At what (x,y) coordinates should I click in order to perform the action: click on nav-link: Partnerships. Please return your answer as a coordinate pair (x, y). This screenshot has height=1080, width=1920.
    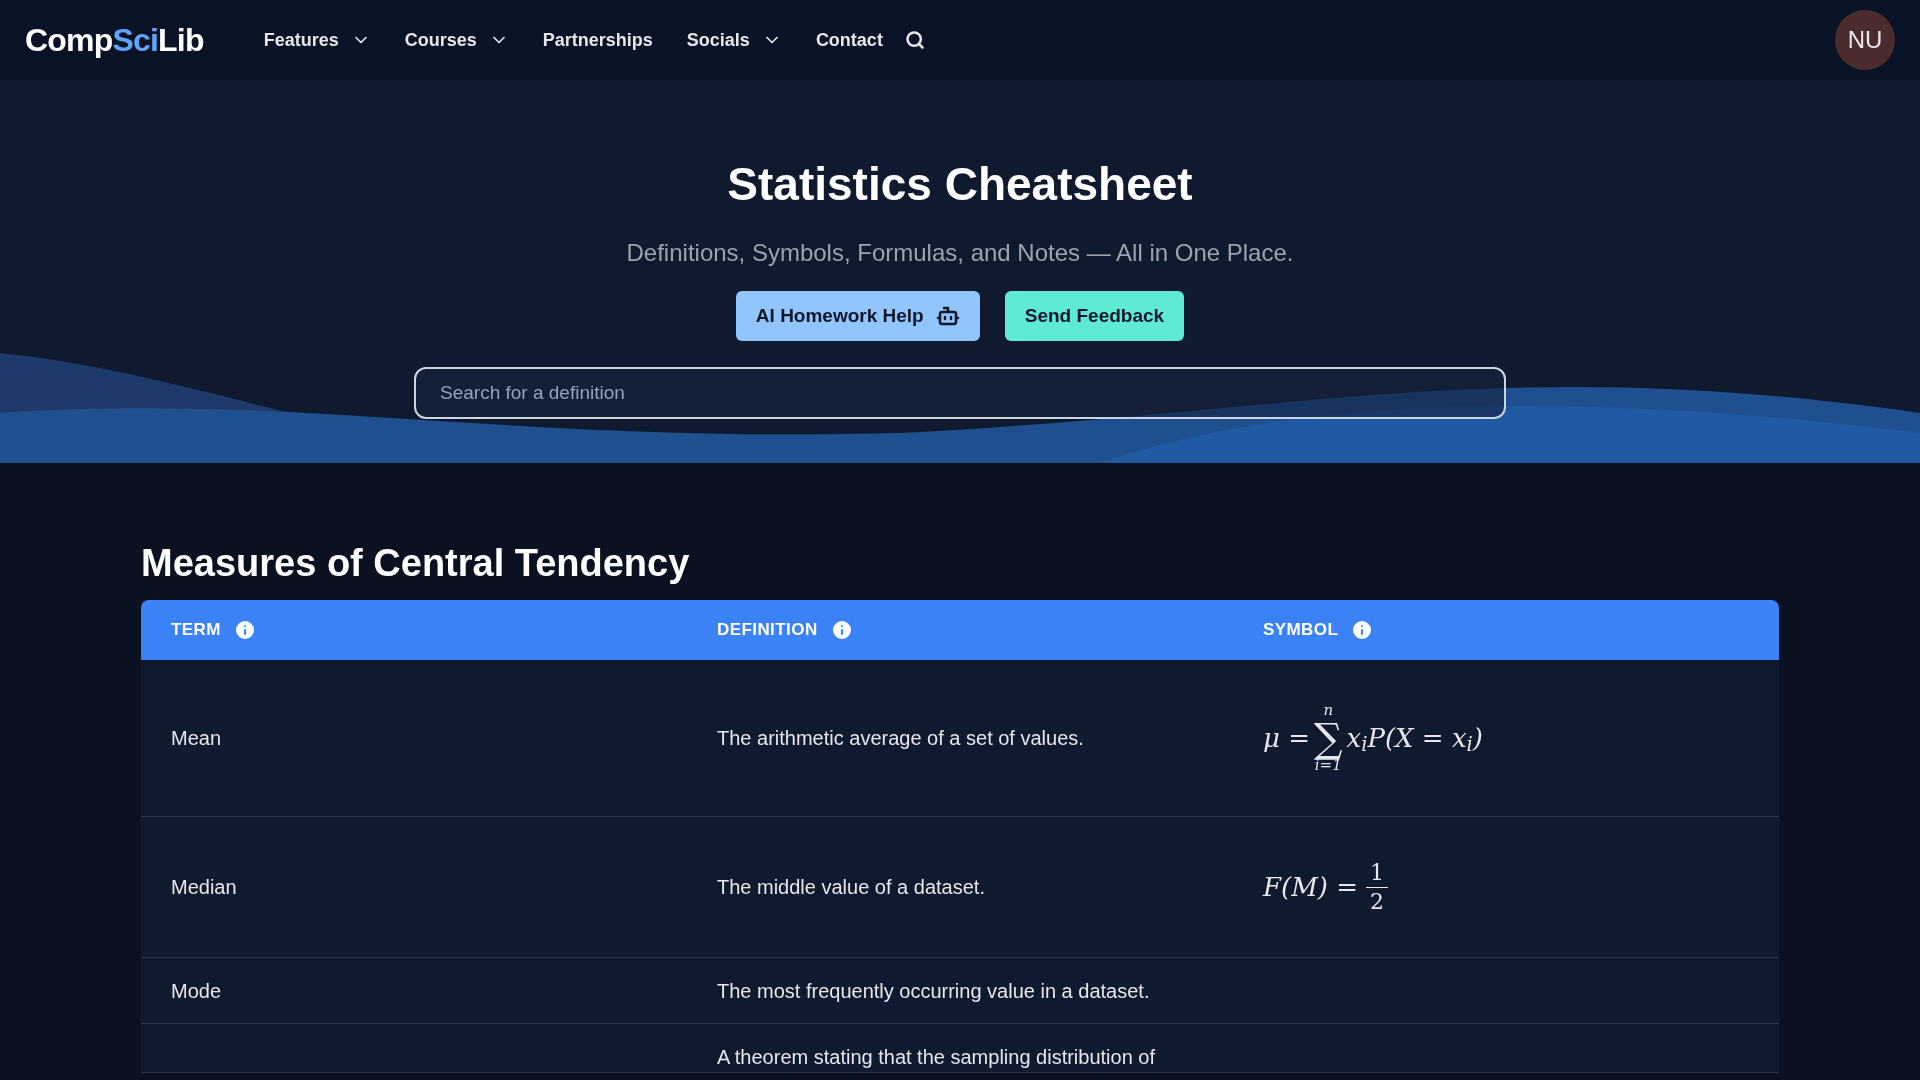
    Looking at the image, I should click on (597, 40).